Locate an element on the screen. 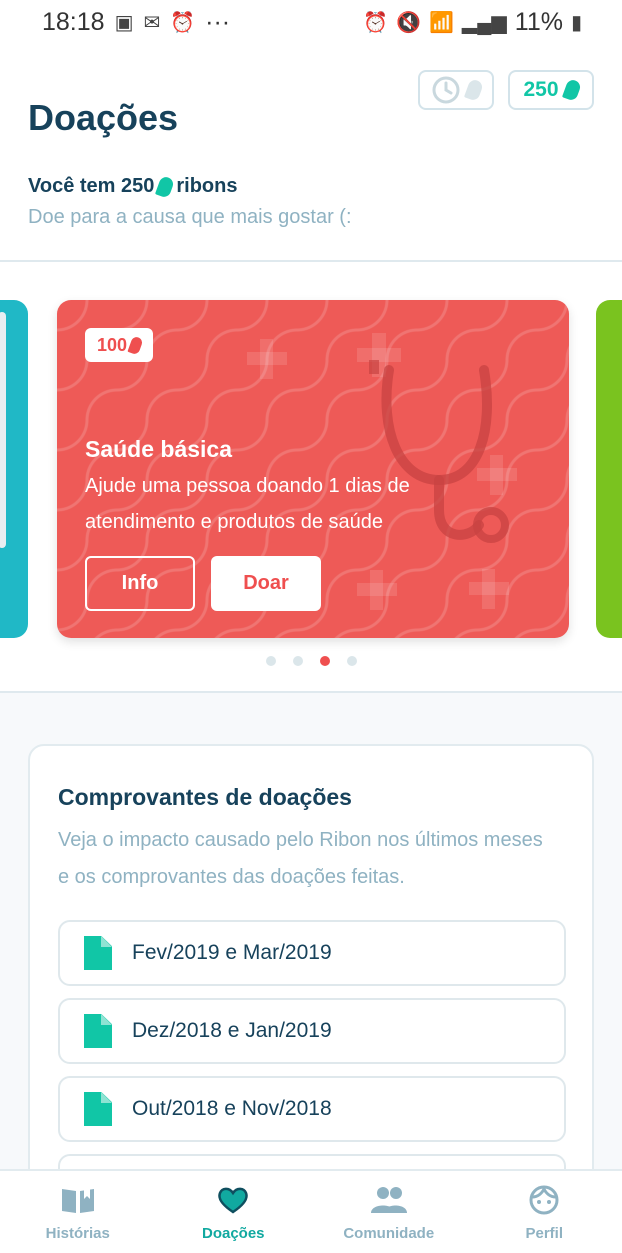 The image size is (622, 1253). tab-perfil: Perfil is located at coordinates (544, 1212).